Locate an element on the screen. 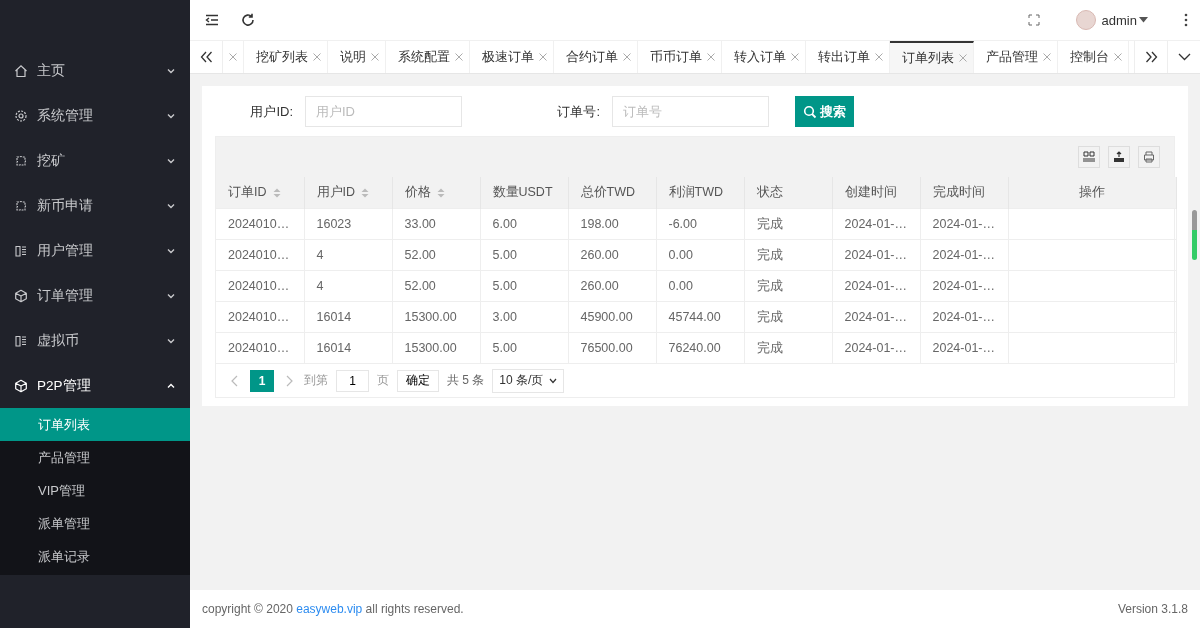 The height and width of the screenshot is (628, 1200). sidebar-item: 挖矿 is located at coordinates (95, 160).